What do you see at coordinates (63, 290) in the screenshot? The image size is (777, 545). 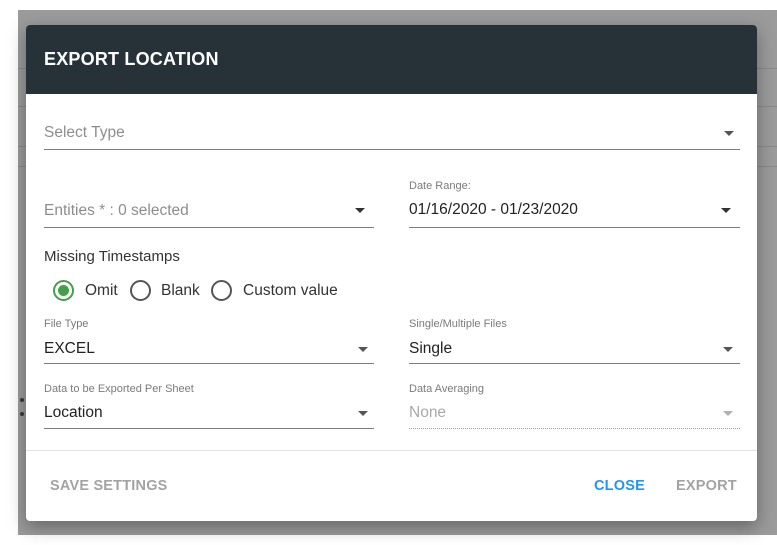 I see `radio-omit` at bounding box center [63, 290].